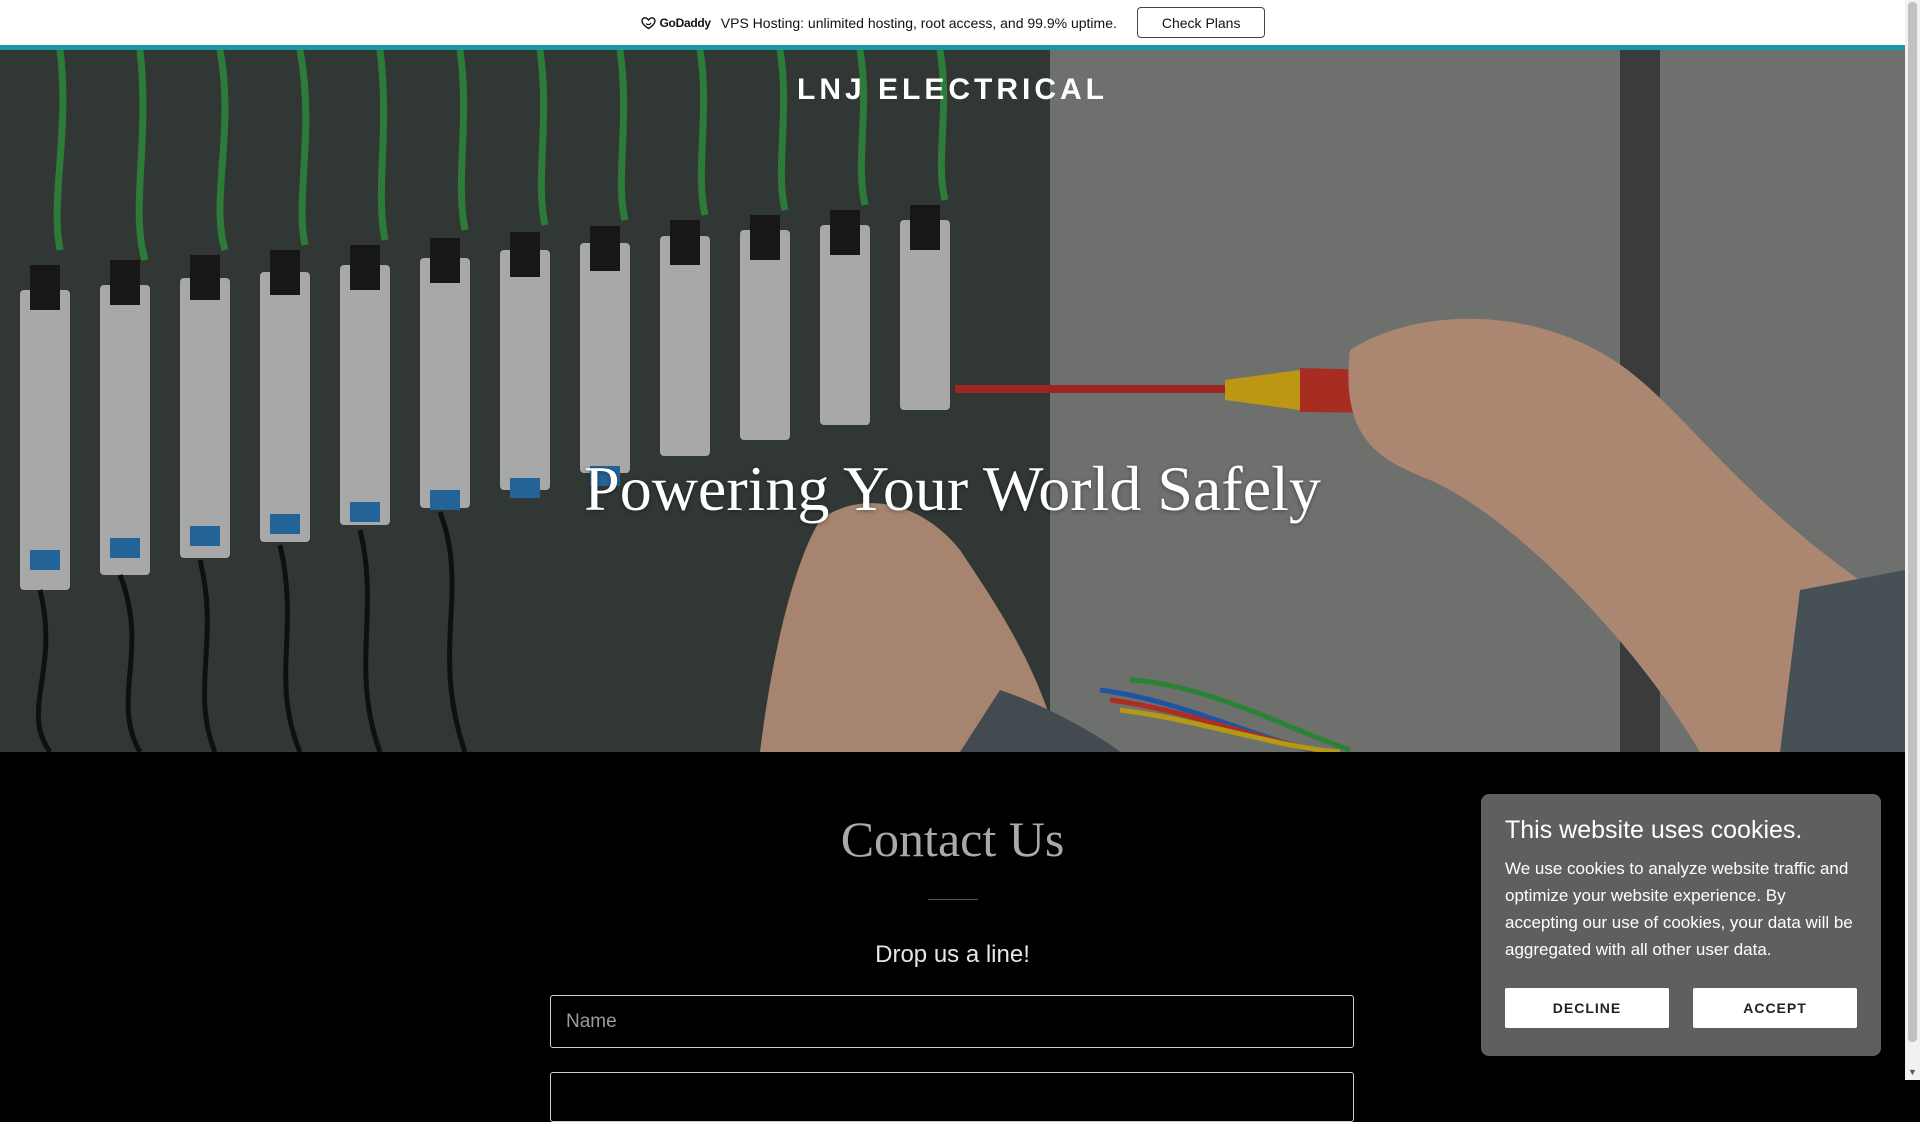 The width and height of the screenshot is (1920, 1122). Describe the element at coordinates (1775, 1008) in the screenshot. I see `accept-button: ACCEPT` at that location.